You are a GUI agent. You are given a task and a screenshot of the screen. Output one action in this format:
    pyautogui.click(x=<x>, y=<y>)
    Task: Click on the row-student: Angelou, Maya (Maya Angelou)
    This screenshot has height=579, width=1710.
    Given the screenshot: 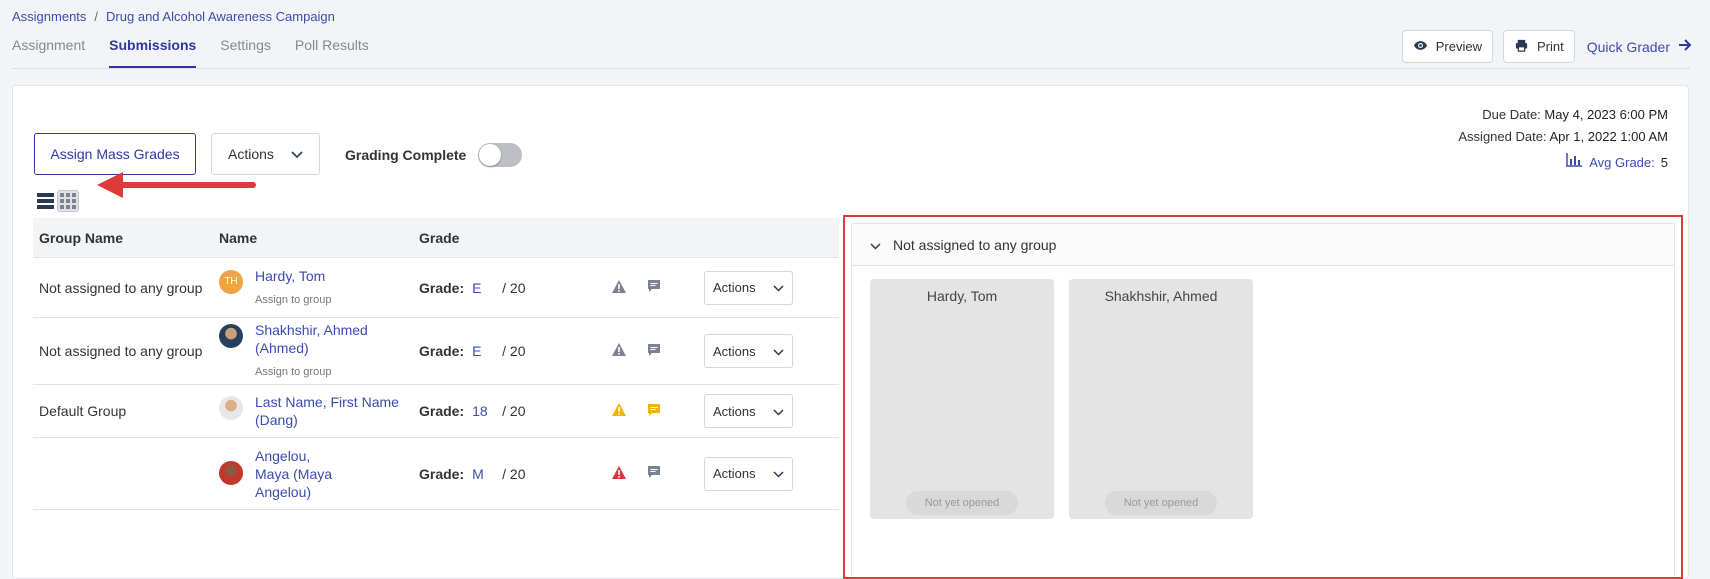 What is the action you would take?
    pyautogui.click(x=319, y=474)
    